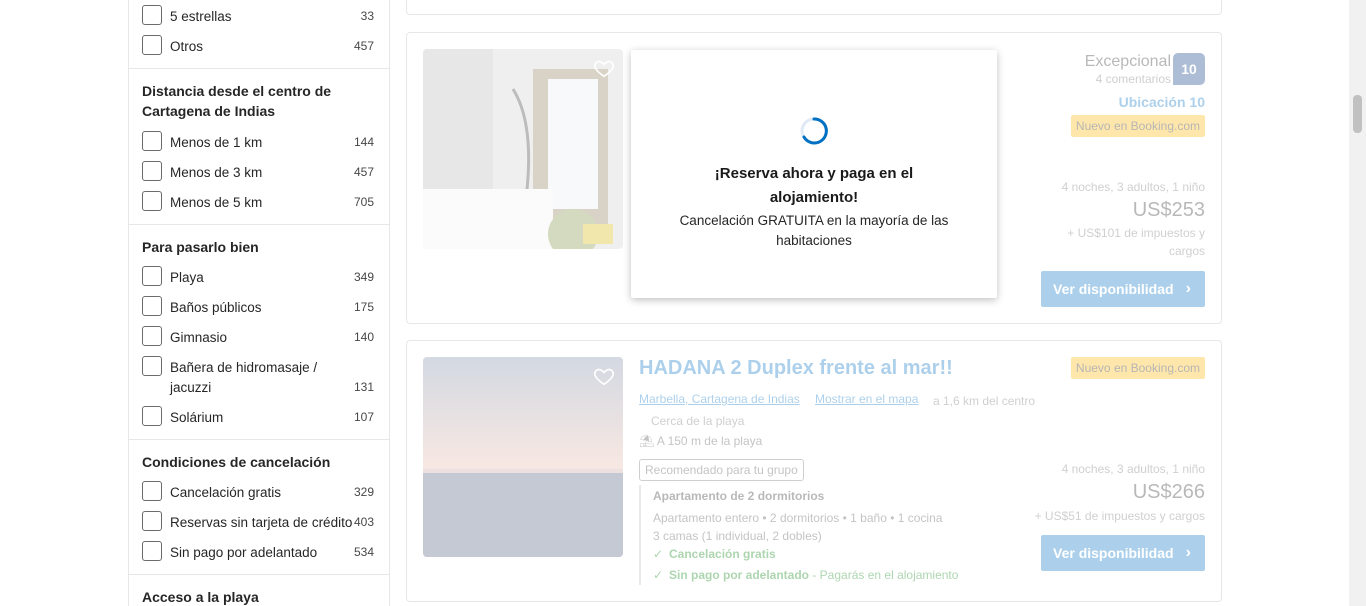  What do you see at coordinates (258, 552) in the screenshot?
I see `filter-sin-pago-adelantado: Sin pago por adelantado 534` at bounding box center [258, 552].